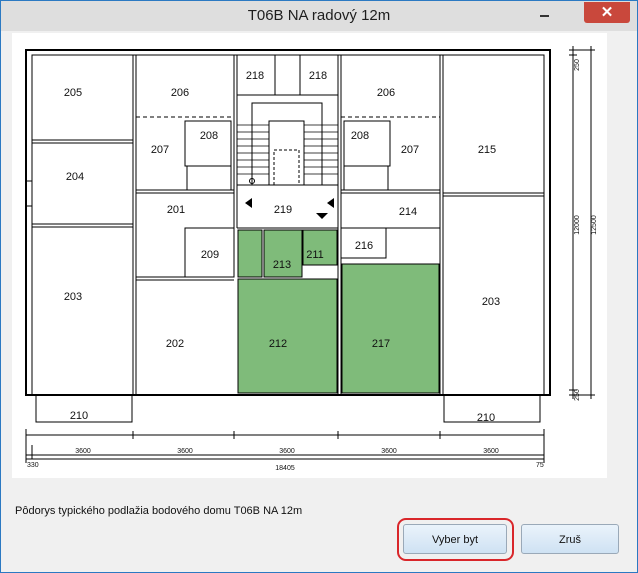  I want to click on dim-bay-4: 3600, so click(389, 451).